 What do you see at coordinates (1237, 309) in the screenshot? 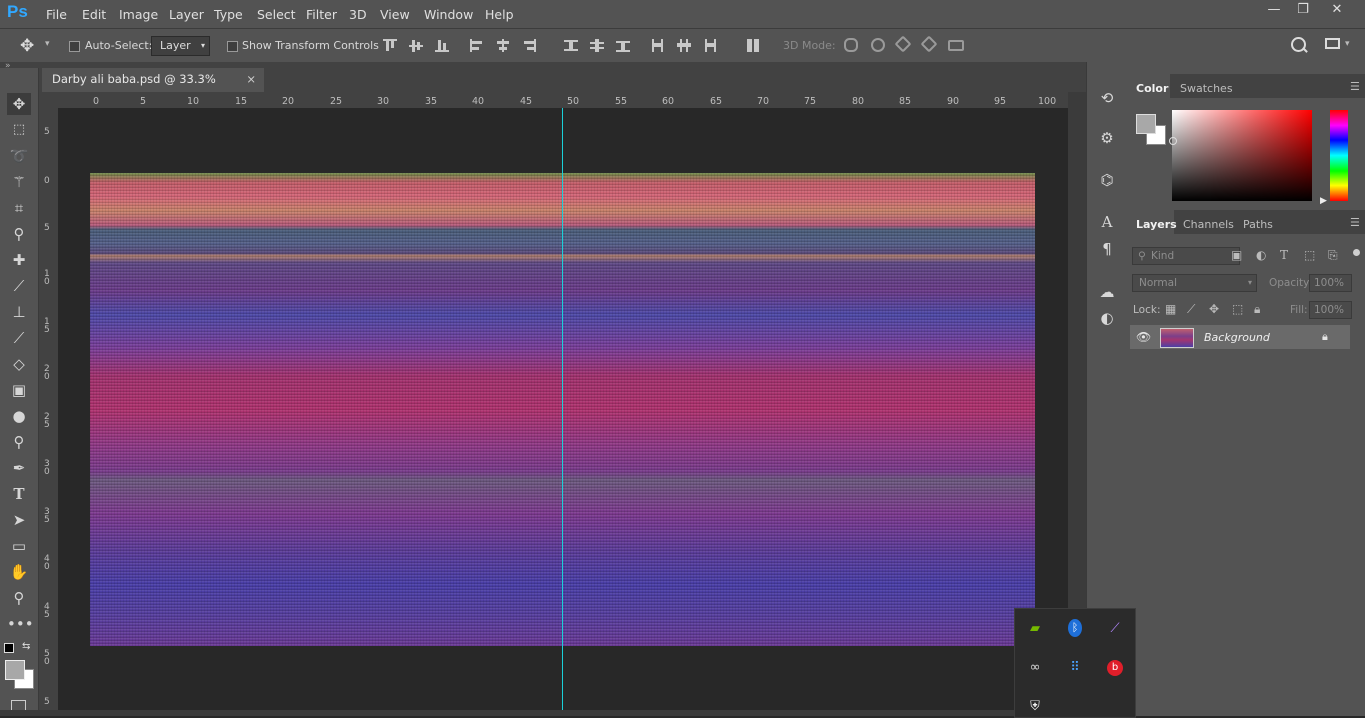
I see `lock-artboard-icon: ⬚` at bounding box center [1237, 309].